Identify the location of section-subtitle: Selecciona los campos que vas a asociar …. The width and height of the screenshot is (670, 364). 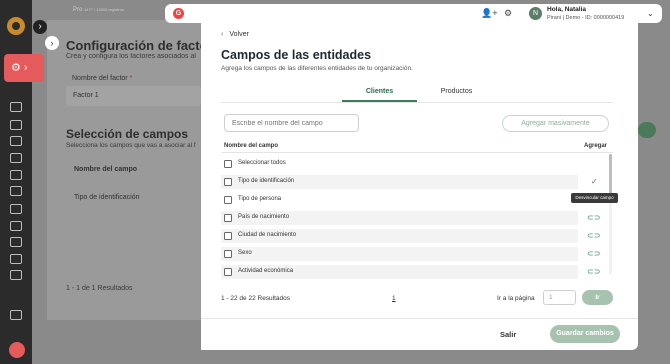
(131, 145).